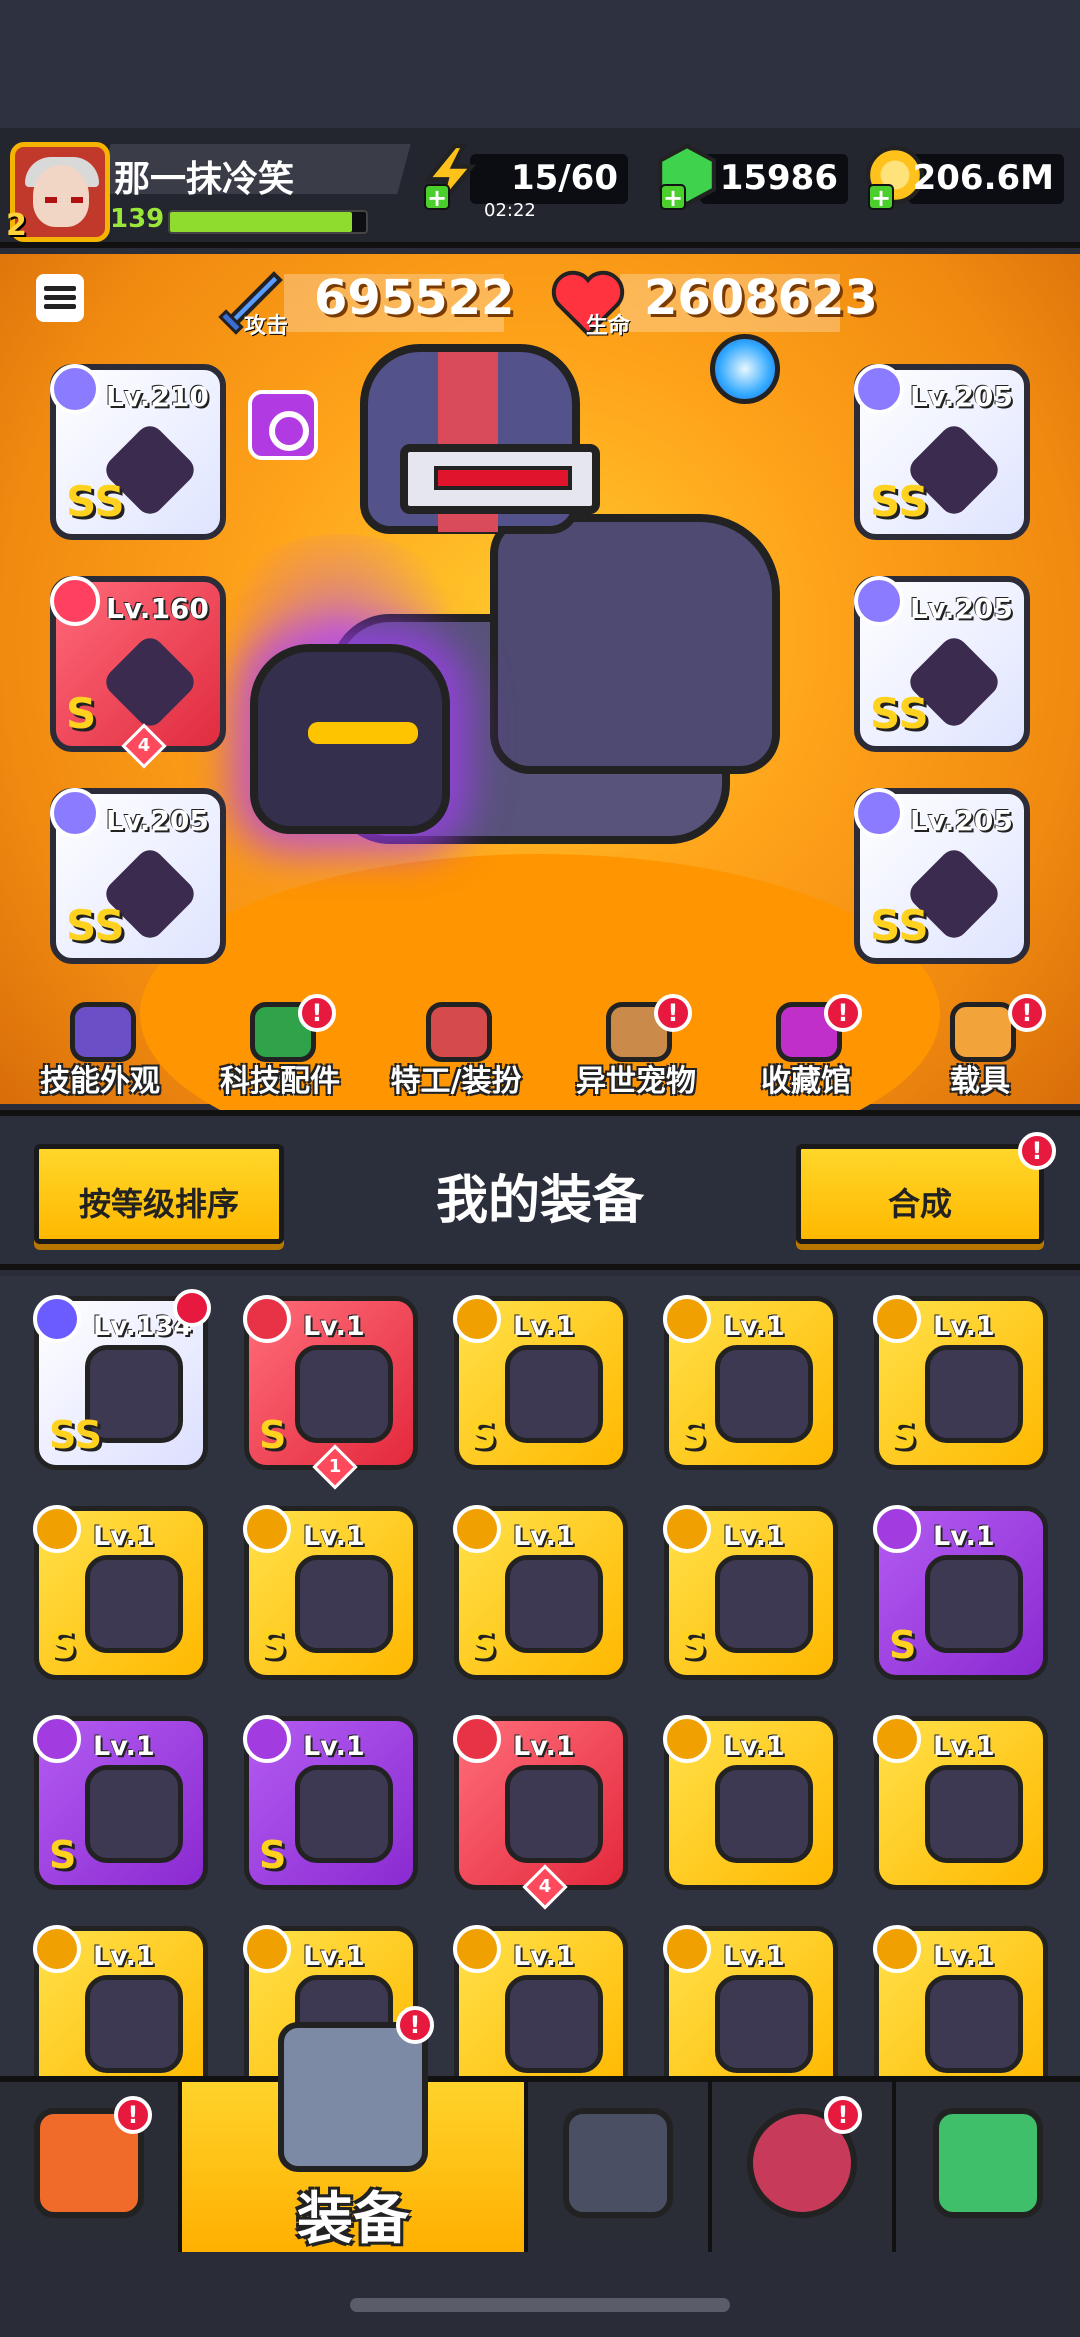 This screenshot has height=2337, width=1080. What do you see at coordinates (437, 197) in the screenshot?
I see `energy-plus-icon: +` at bounding box center [437, 197].